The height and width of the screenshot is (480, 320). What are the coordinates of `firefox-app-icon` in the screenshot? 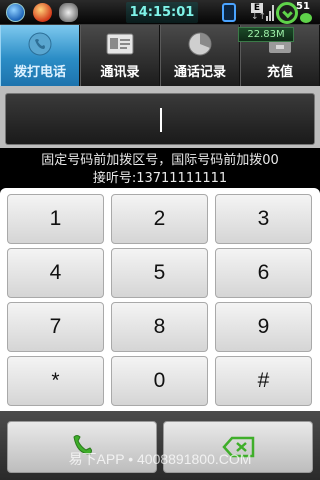 It's located at (42, 12).